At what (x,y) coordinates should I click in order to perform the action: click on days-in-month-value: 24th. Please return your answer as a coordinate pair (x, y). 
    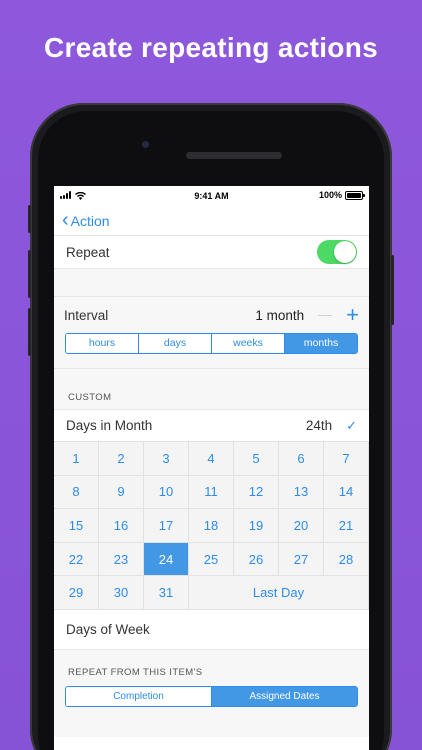
    Looking at the image, I should click on (319, 425).